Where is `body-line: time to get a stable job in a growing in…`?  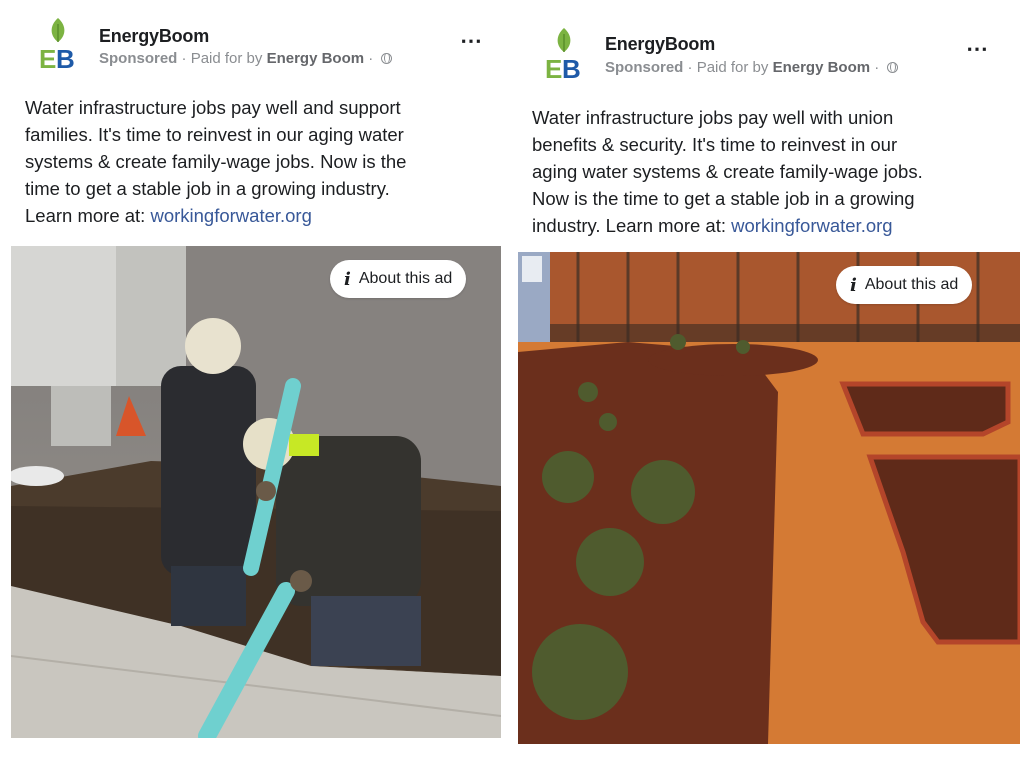 body-line: time to get a stable job in a growing in… is located at coordinates (207, 188).